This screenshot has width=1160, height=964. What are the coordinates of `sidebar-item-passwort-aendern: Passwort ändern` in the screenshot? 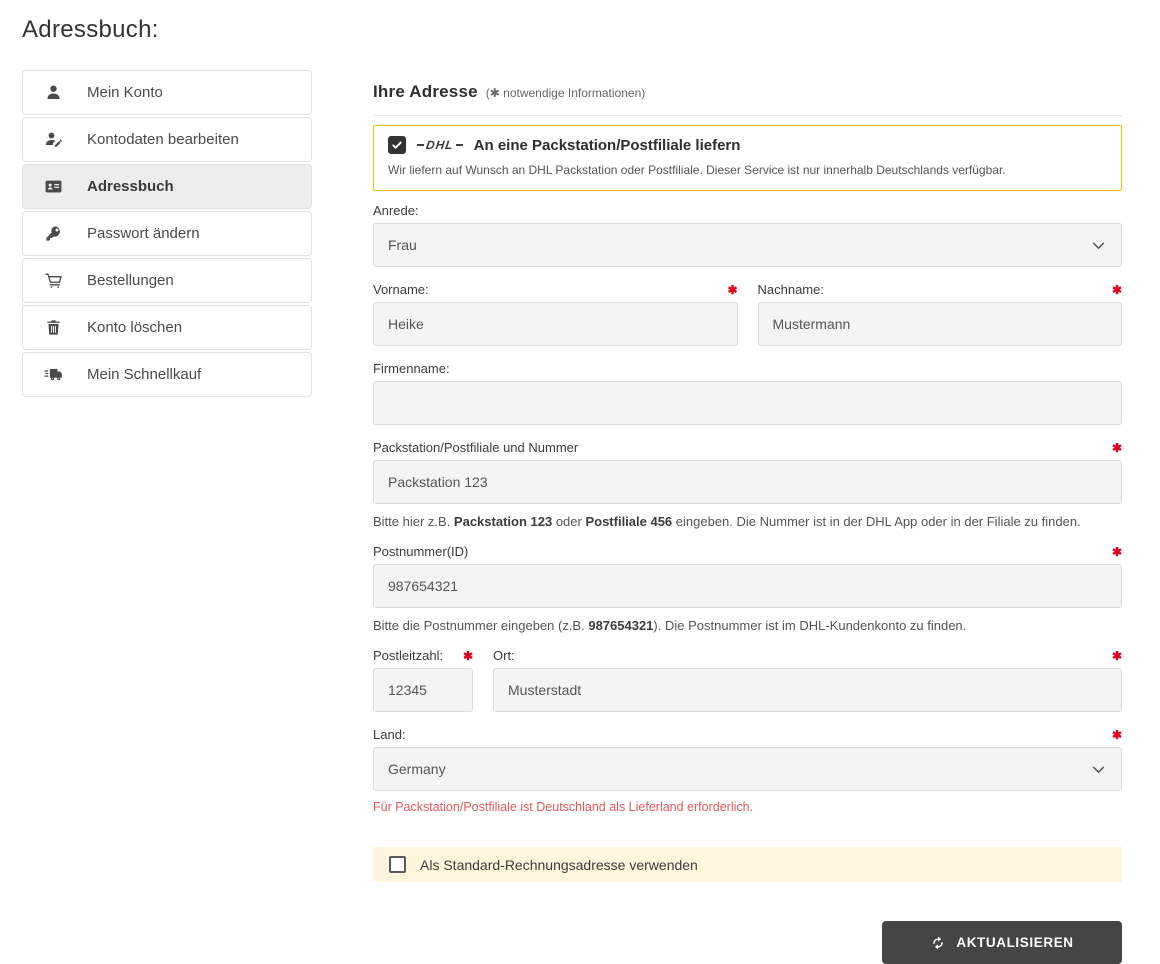 It's located at (167, 233).